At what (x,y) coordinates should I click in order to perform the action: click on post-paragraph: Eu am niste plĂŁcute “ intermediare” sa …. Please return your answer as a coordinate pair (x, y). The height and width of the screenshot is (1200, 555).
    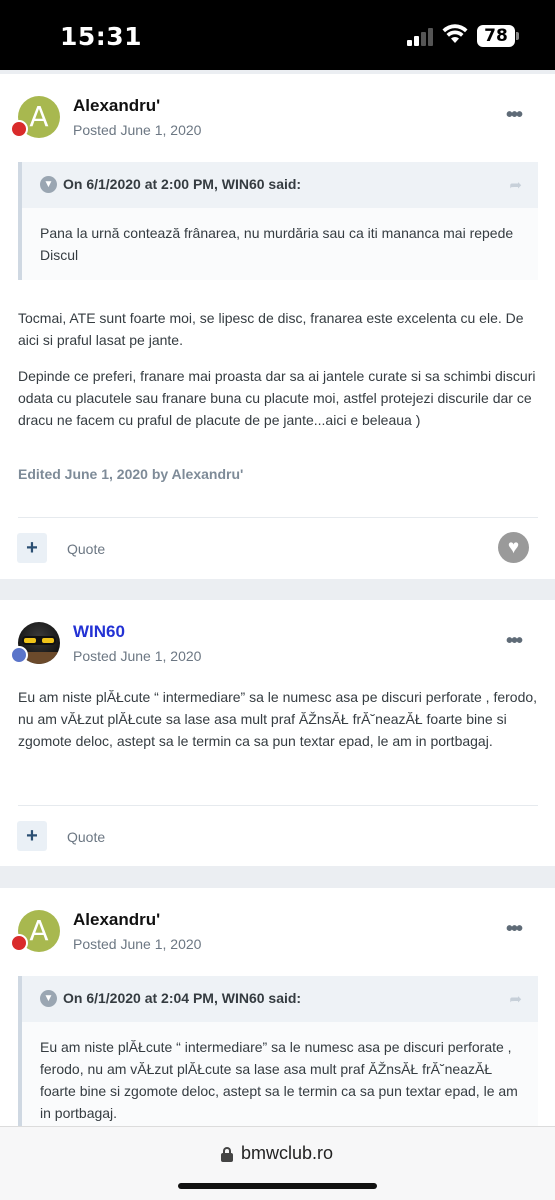
    Looking at the image, I should click on (278, 719).